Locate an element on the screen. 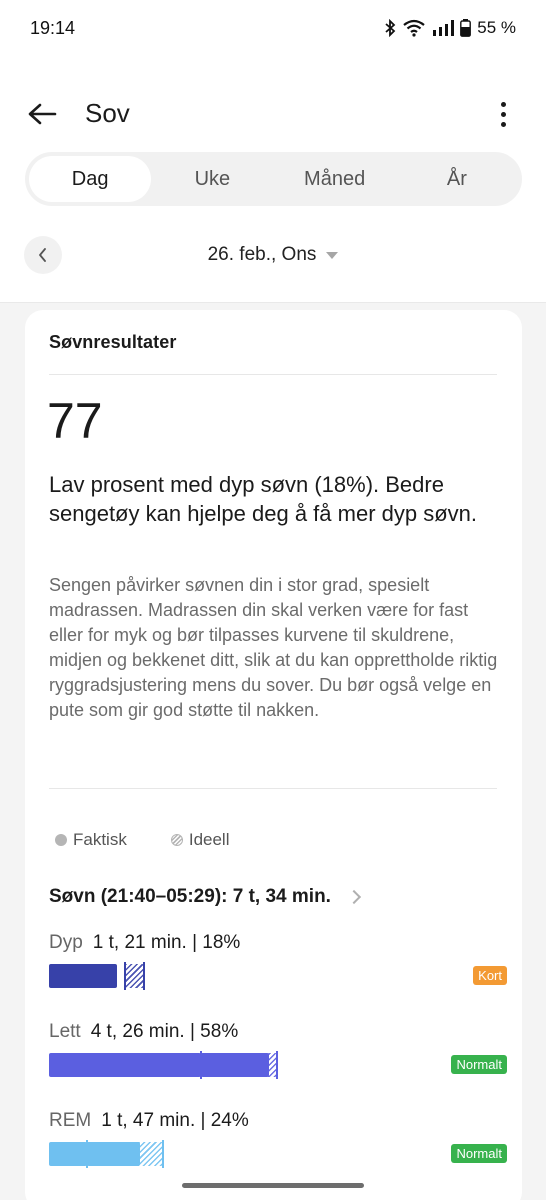 The image size is (546, 1200). sleep-summary-text: Søvn (21:40–05:29): 7 t, 34 min. is located at coordinates (190, 896).